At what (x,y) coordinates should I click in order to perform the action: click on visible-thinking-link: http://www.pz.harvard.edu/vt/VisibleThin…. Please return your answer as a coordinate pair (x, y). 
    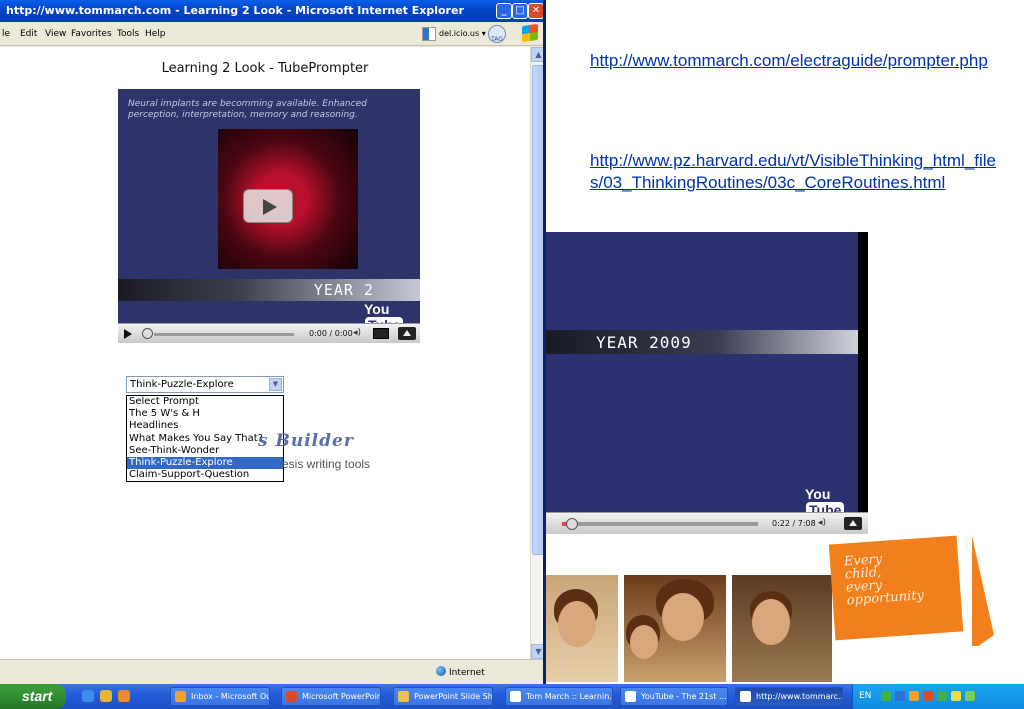
    Looking at the image, I should click on (795, 172).